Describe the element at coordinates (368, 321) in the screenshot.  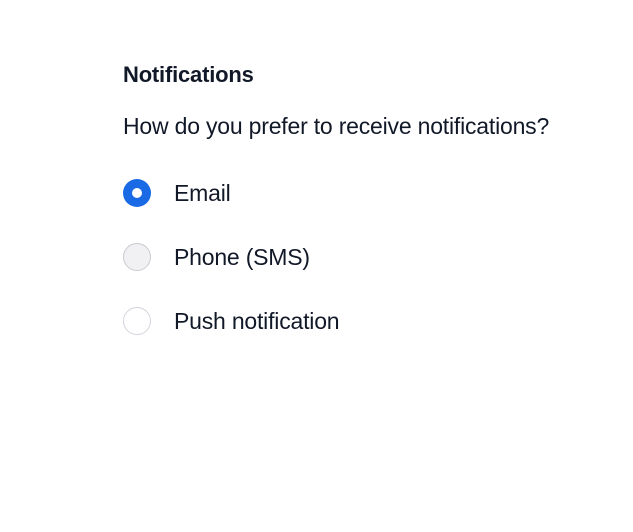
I see `radio-option-push-notification: Push notification` at that location.